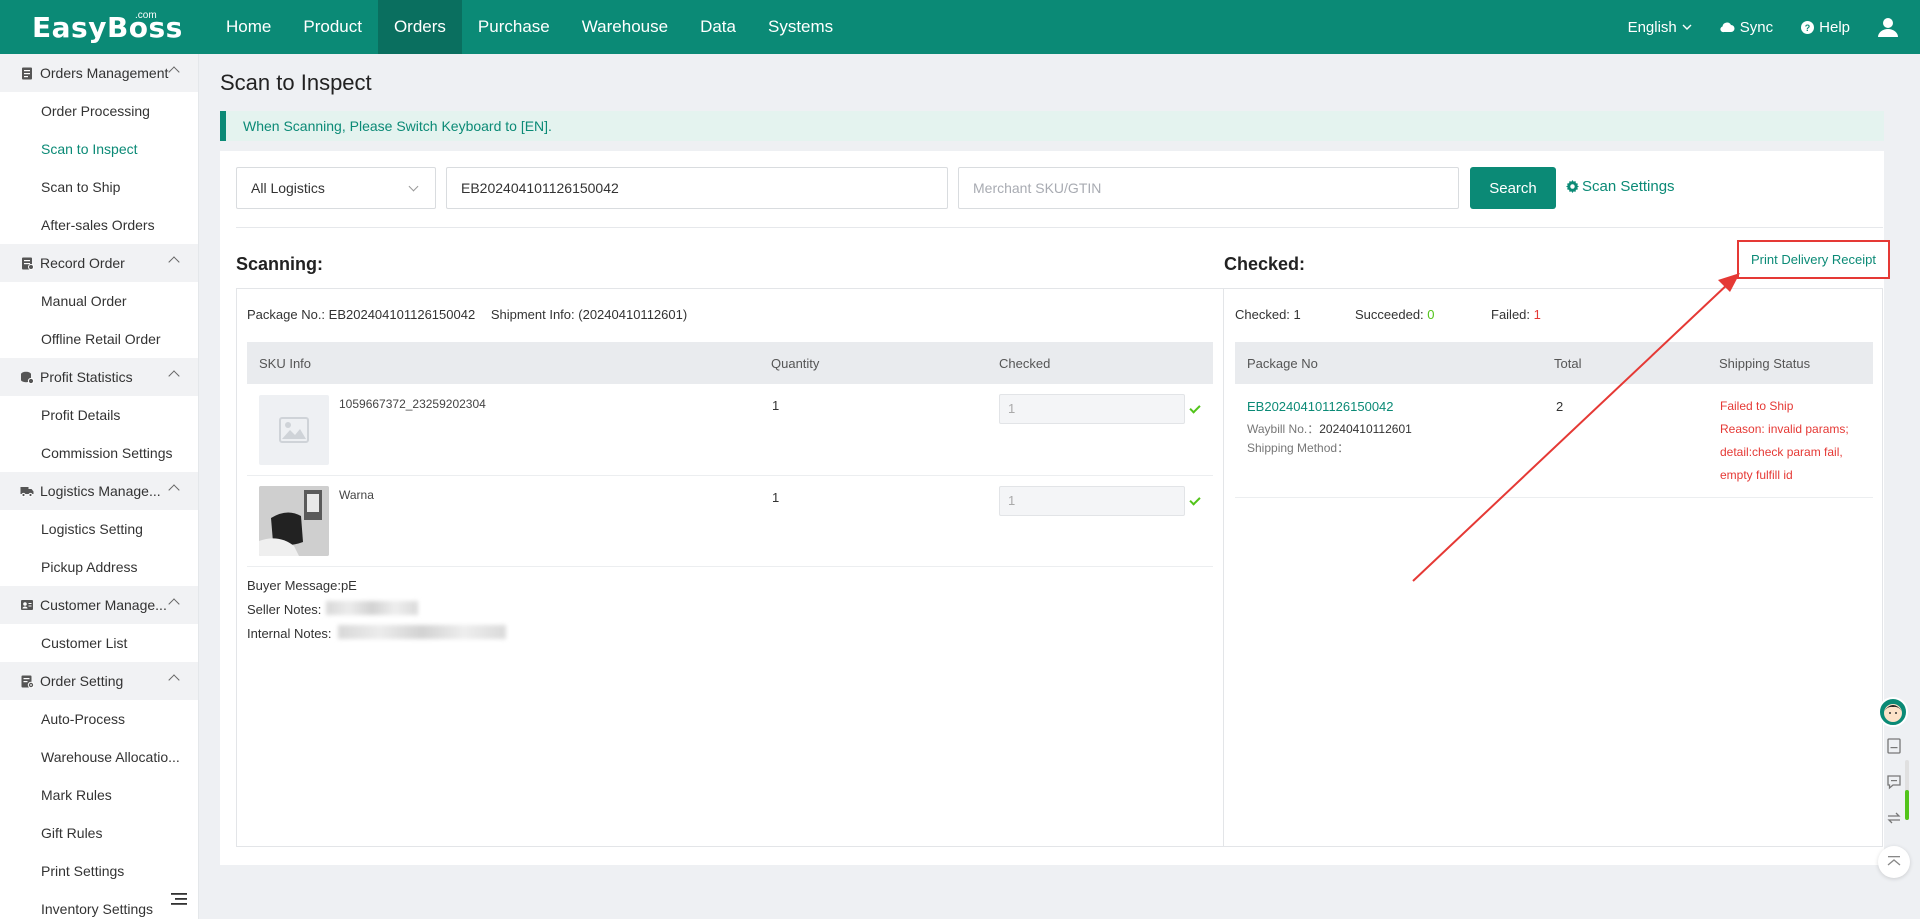 The width and height of the screenshot is (1920, 919). I want to click on checked-count-value: 1, so click(1297, 314).